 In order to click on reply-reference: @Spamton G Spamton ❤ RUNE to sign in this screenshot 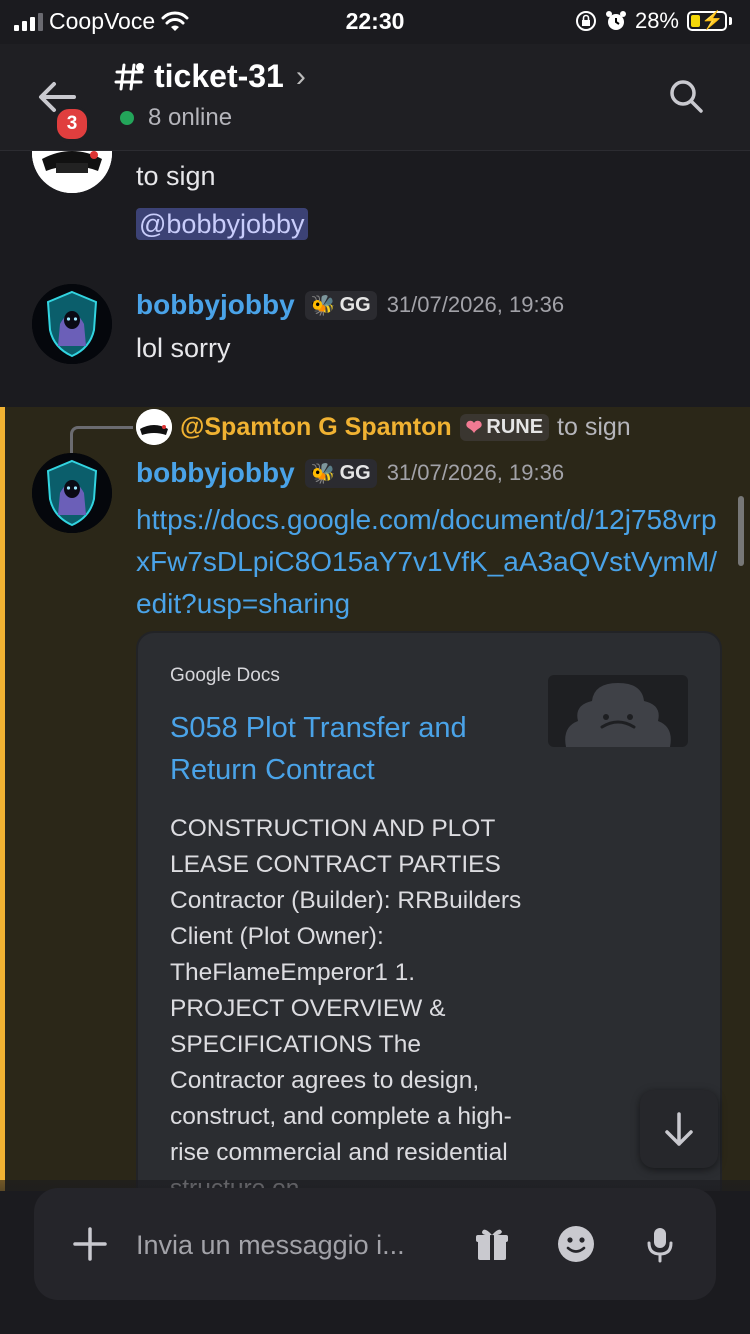, I will do `click(383, 427)`.